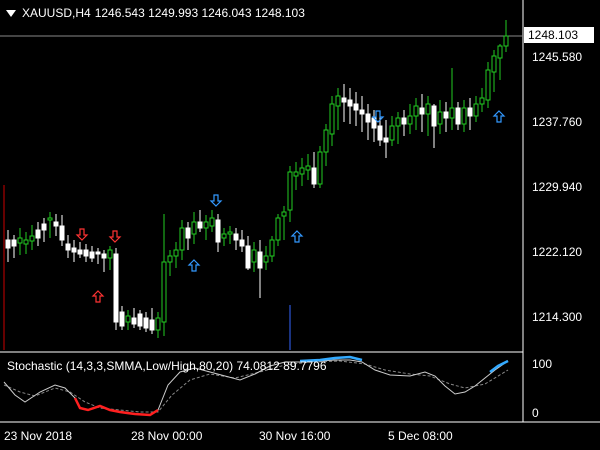 This screenshot has width=600, height=450. What do you see at coordinates (535, 413) in the screenshot?
I see `indicator-tick-0: 0` at bounding box center [535, 413].